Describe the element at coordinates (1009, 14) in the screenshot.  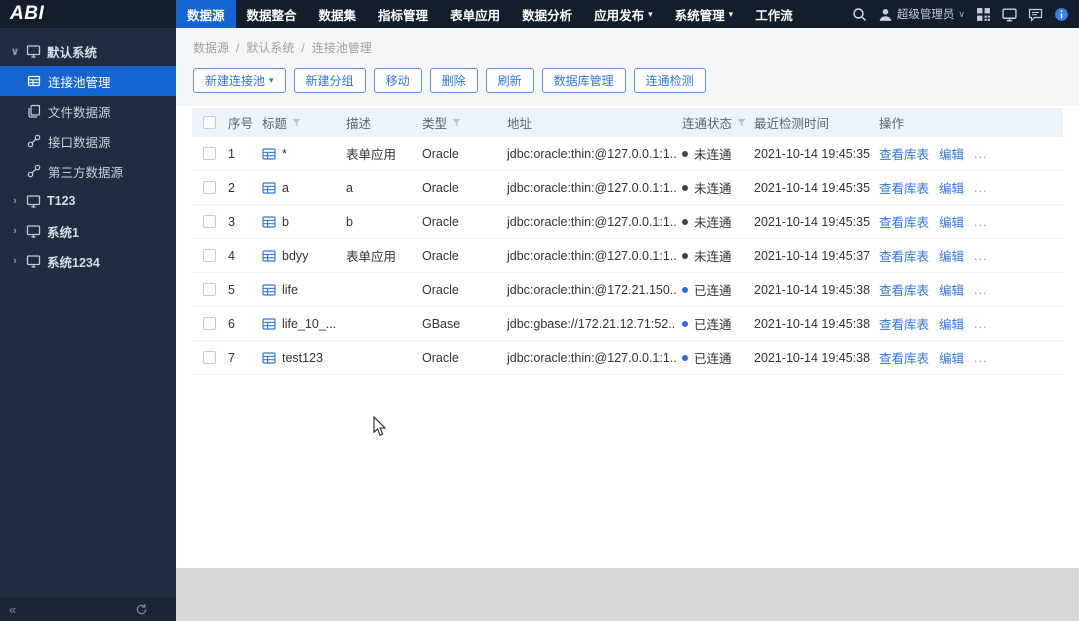
I see `screen-icon` at that location.